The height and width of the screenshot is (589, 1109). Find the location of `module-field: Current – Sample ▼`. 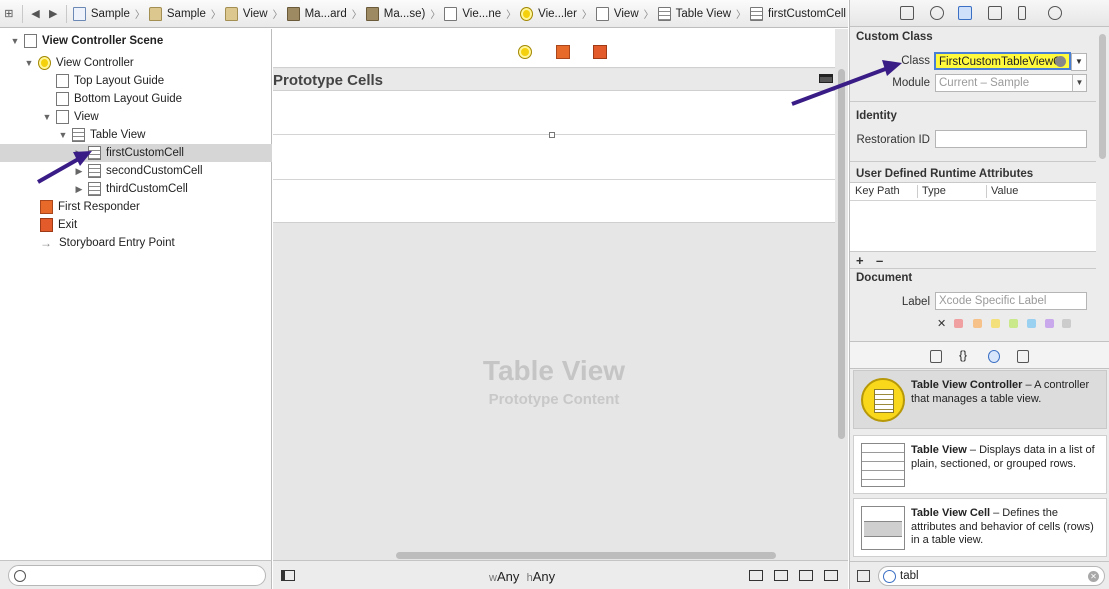

module-field: Current – Sample ▼ is located at coordinates (1011, 83).